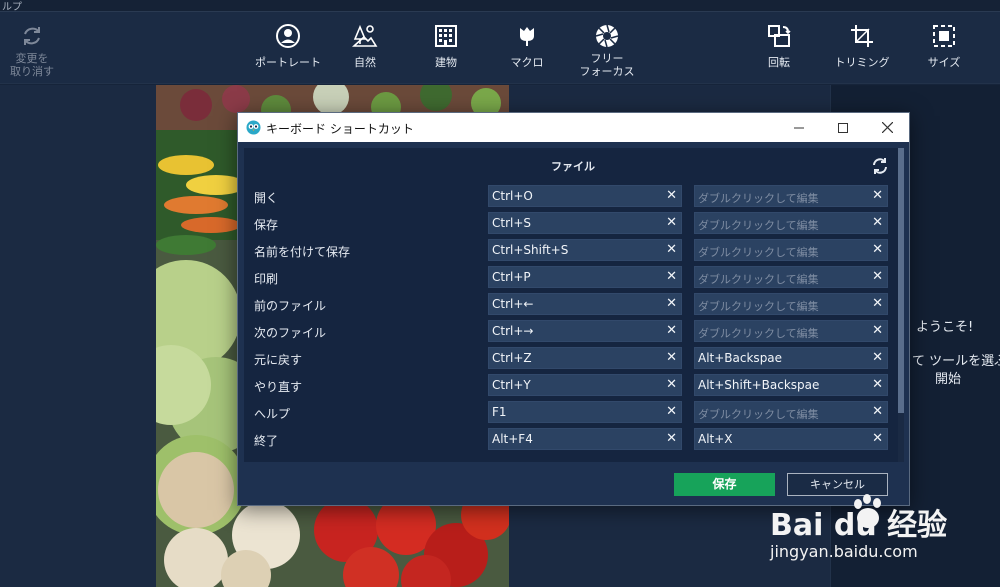  What do you see at coordinates (446, 48) in the screenshot?
I see `tool-building: 建物` at bounding box center [446, 48].